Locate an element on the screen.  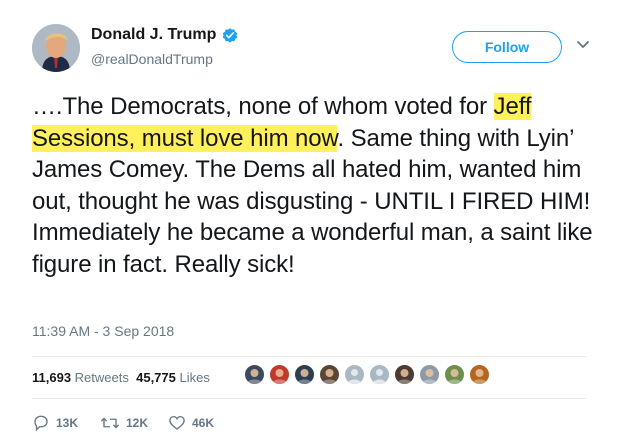
reply-button: 13K is located at coordinates (66, 423).